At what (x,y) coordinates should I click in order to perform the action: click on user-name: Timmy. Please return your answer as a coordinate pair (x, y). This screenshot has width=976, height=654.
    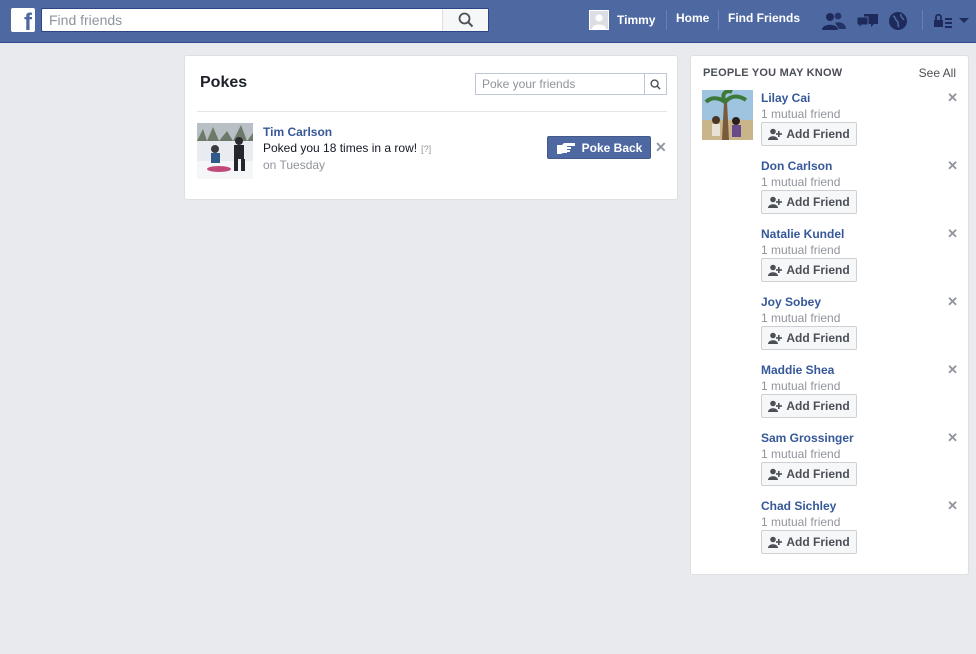
    Looking at the image, I should click on (636, 20).